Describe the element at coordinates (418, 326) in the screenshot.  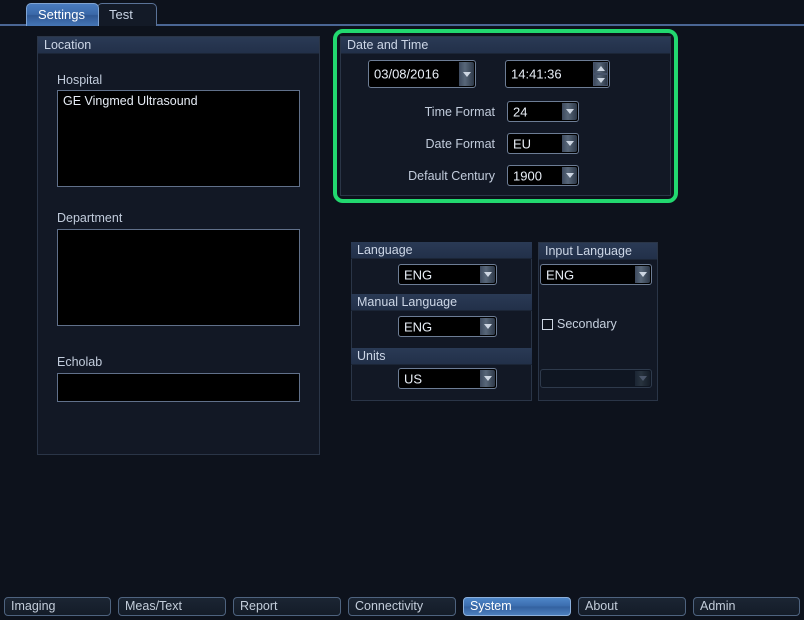
I see `manual-language-value: ENG` at that location.